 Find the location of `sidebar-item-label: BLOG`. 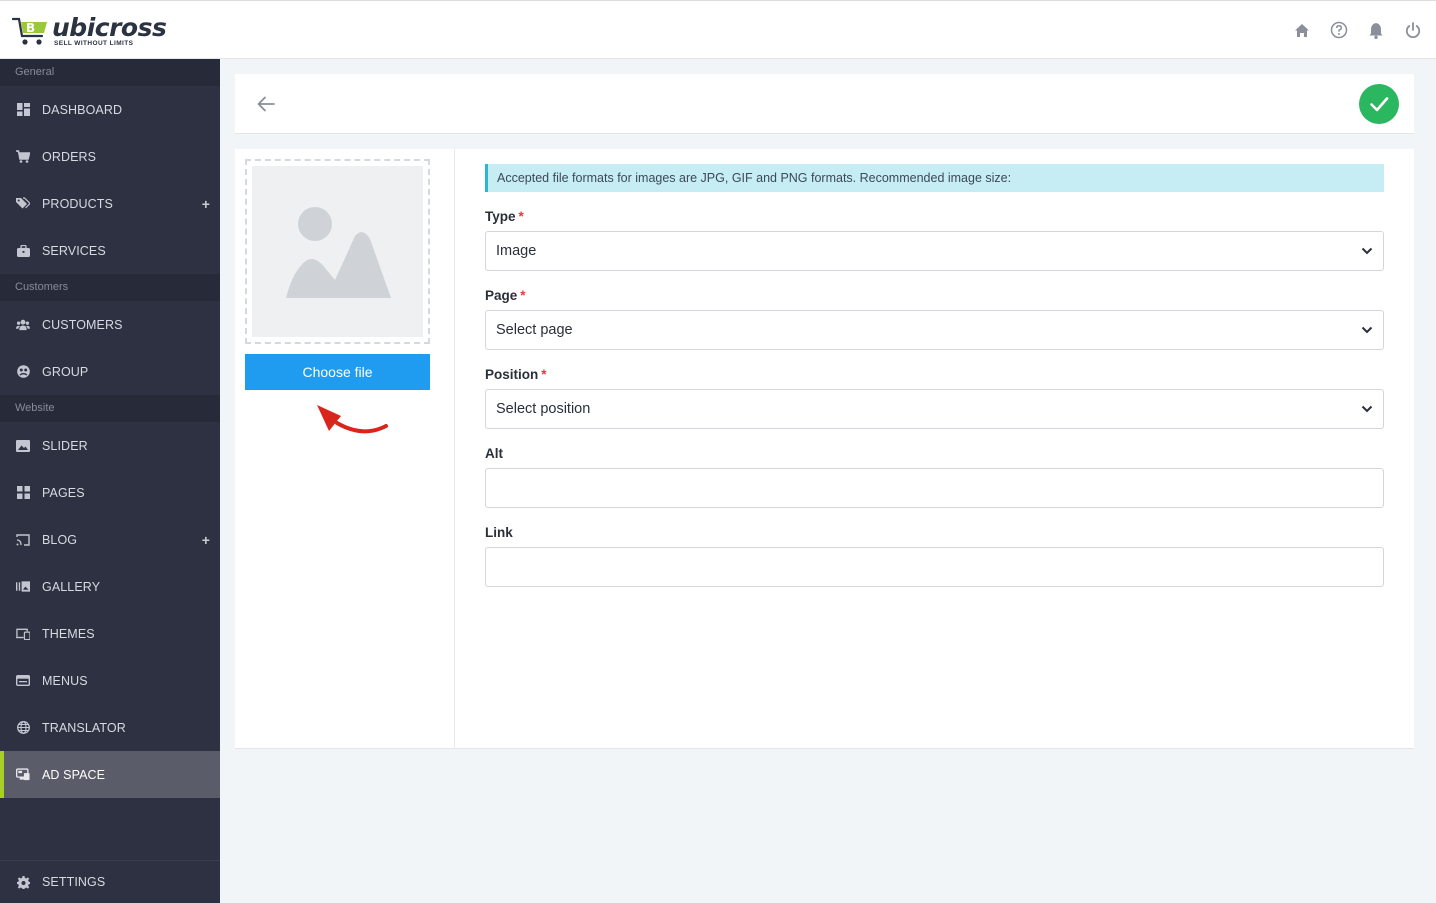

sidebar-item-label: BLOG is located at coordinates (60, 539).